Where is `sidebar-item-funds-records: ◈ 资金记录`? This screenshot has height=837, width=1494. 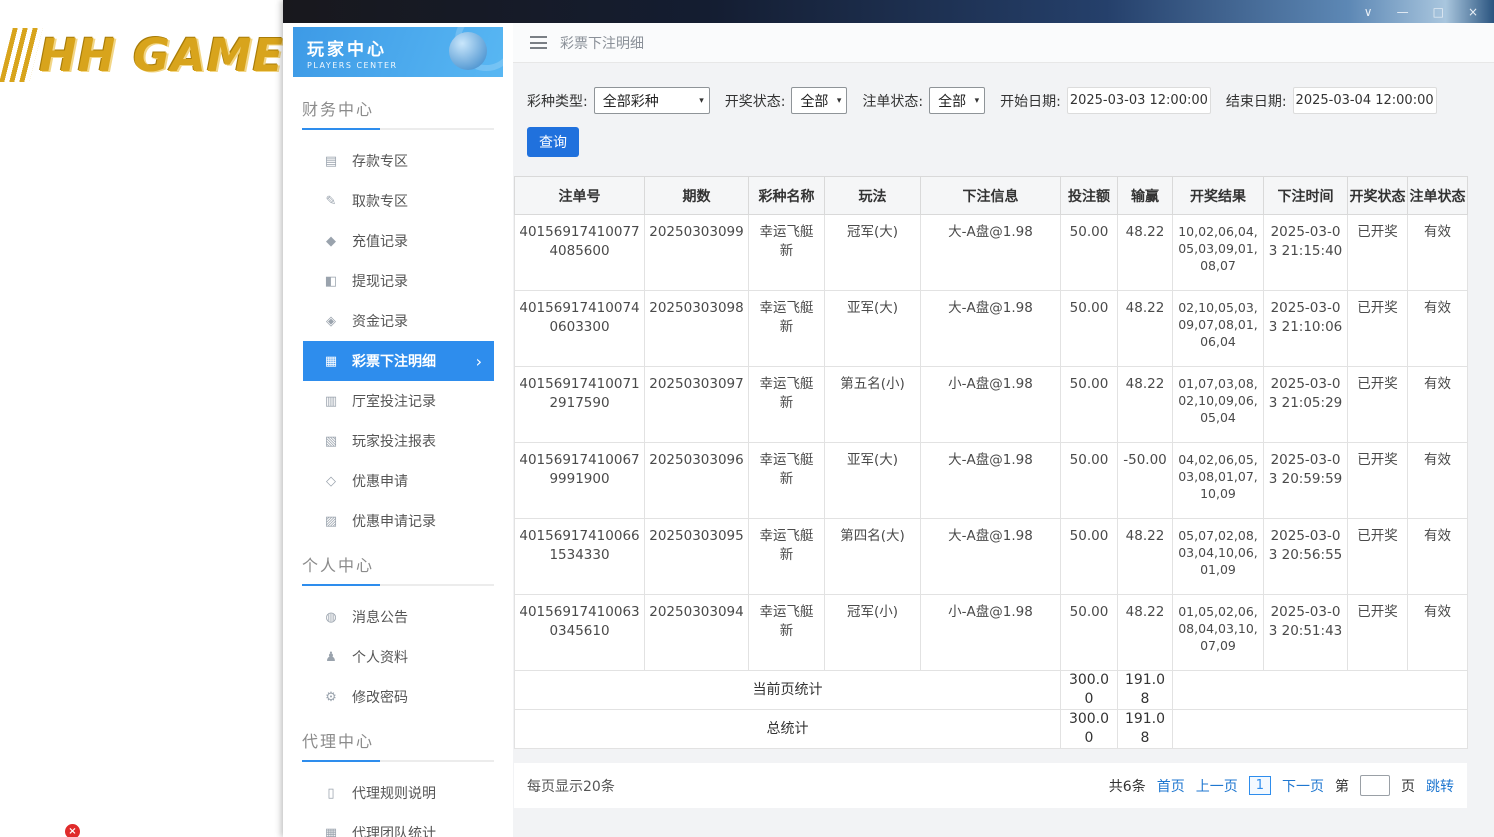
sidebar-item-funds-records: ◈ 资金记录 is located at coordinates (398, 321).